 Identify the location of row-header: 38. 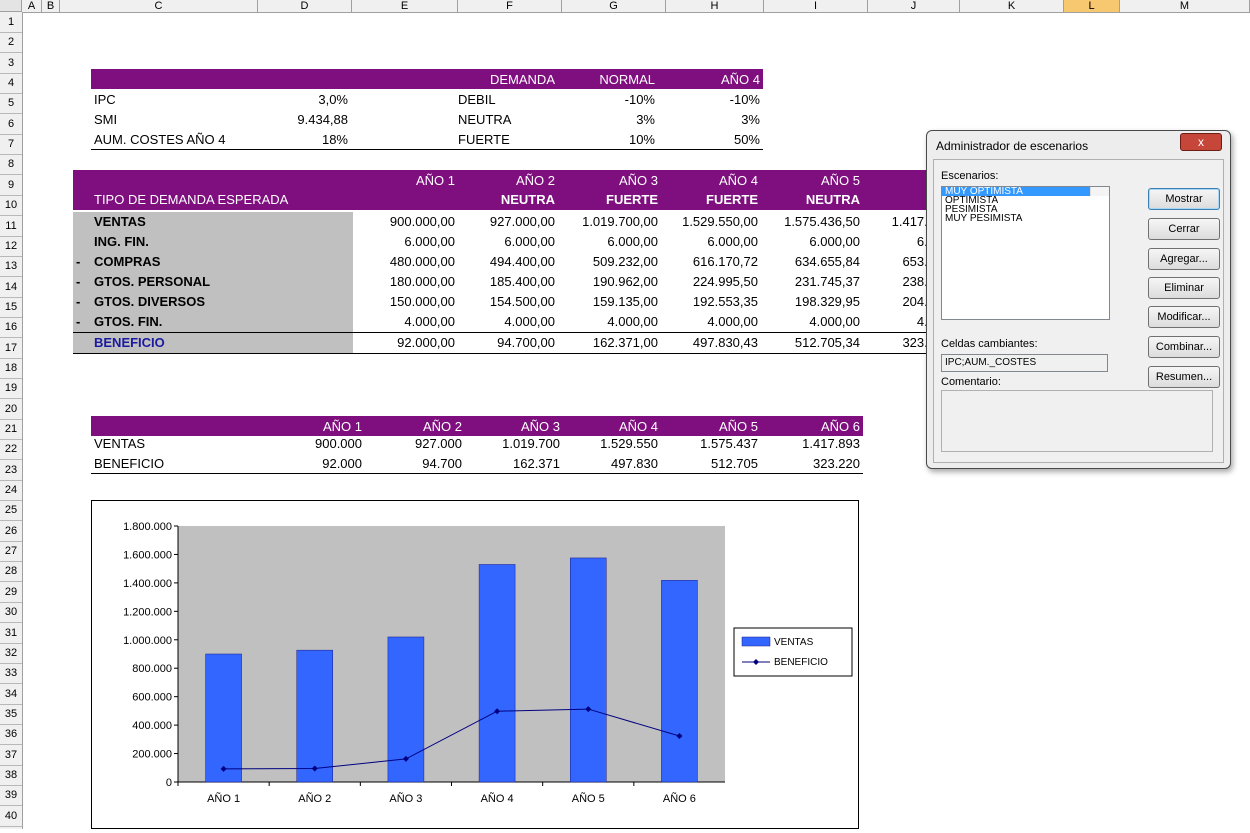
(11, 775).